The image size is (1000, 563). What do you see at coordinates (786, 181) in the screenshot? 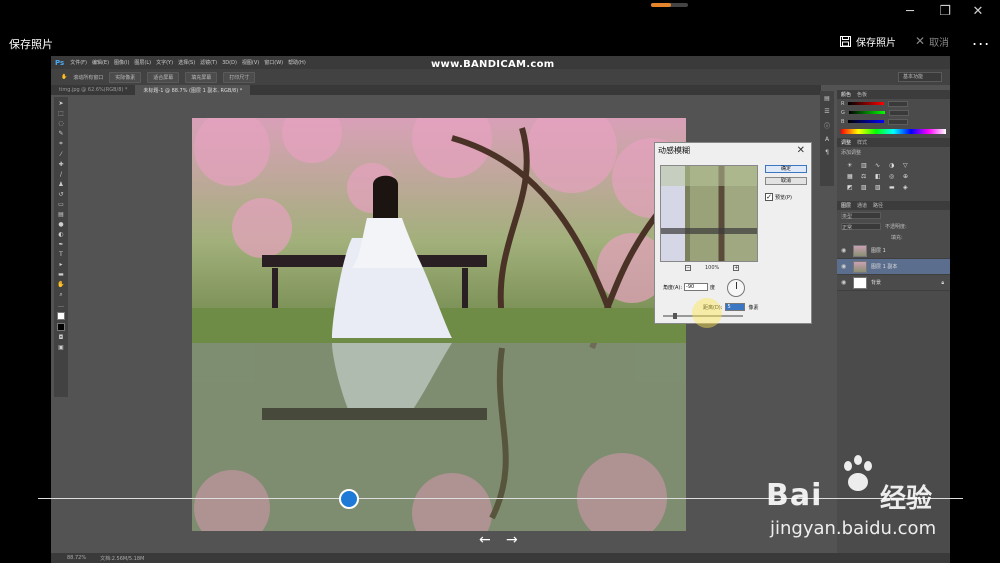
I see `dialog-cancel-button: 取消` at bounding box center [786, 181].